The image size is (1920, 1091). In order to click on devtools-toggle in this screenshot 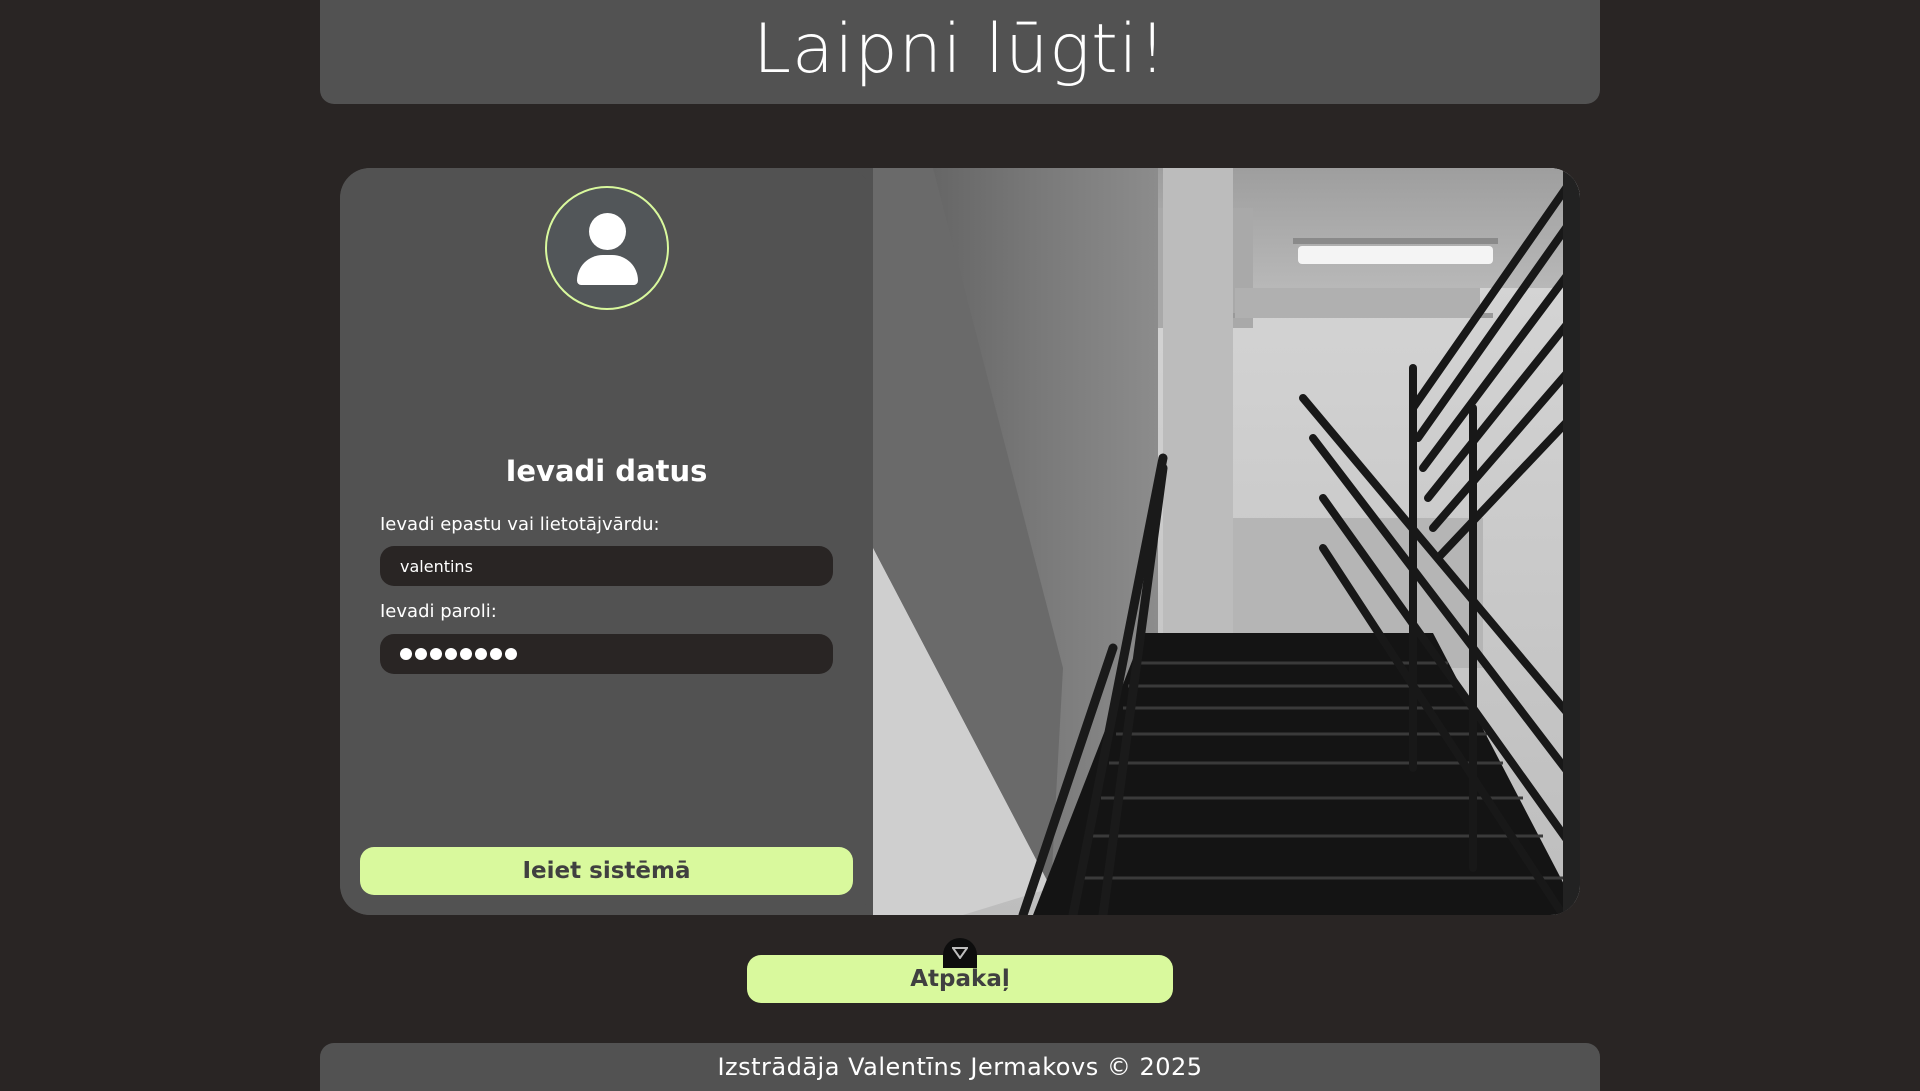, I will do `click(960, 953)`.